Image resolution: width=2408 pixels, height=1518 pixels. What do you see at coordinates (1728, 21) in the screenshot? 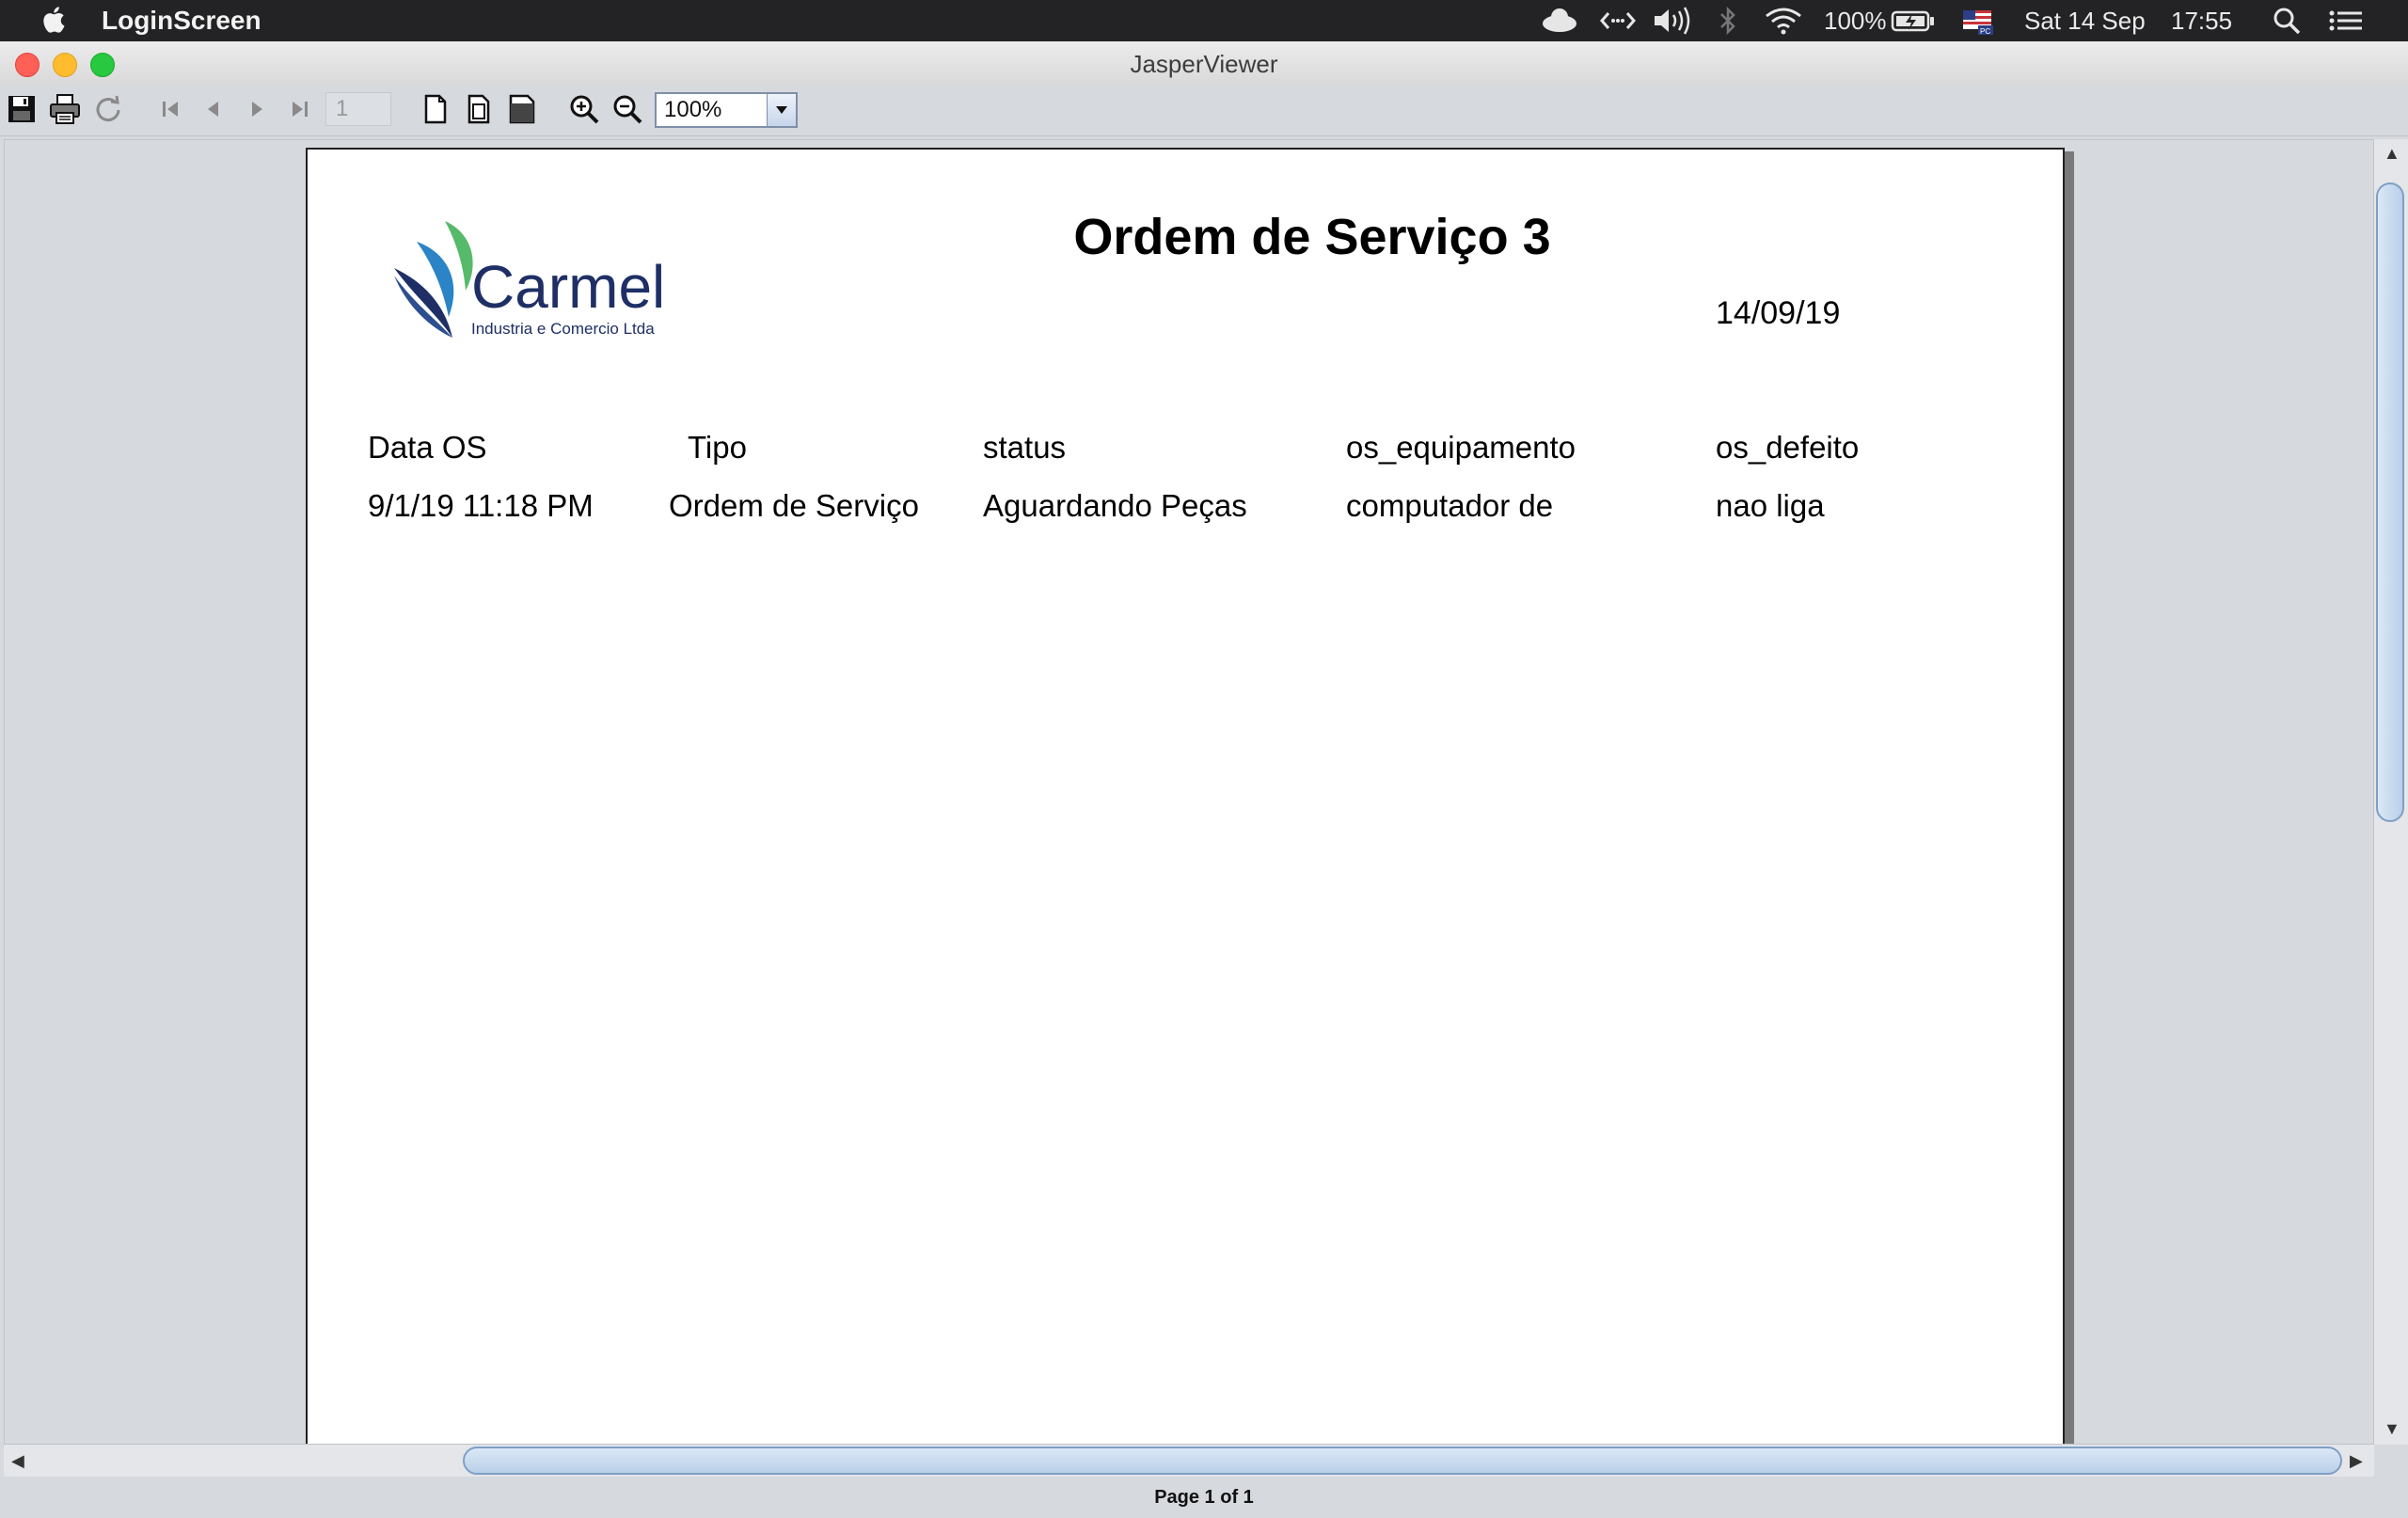
I see `bluetooth-icon` at bounding box center [1728, 21].